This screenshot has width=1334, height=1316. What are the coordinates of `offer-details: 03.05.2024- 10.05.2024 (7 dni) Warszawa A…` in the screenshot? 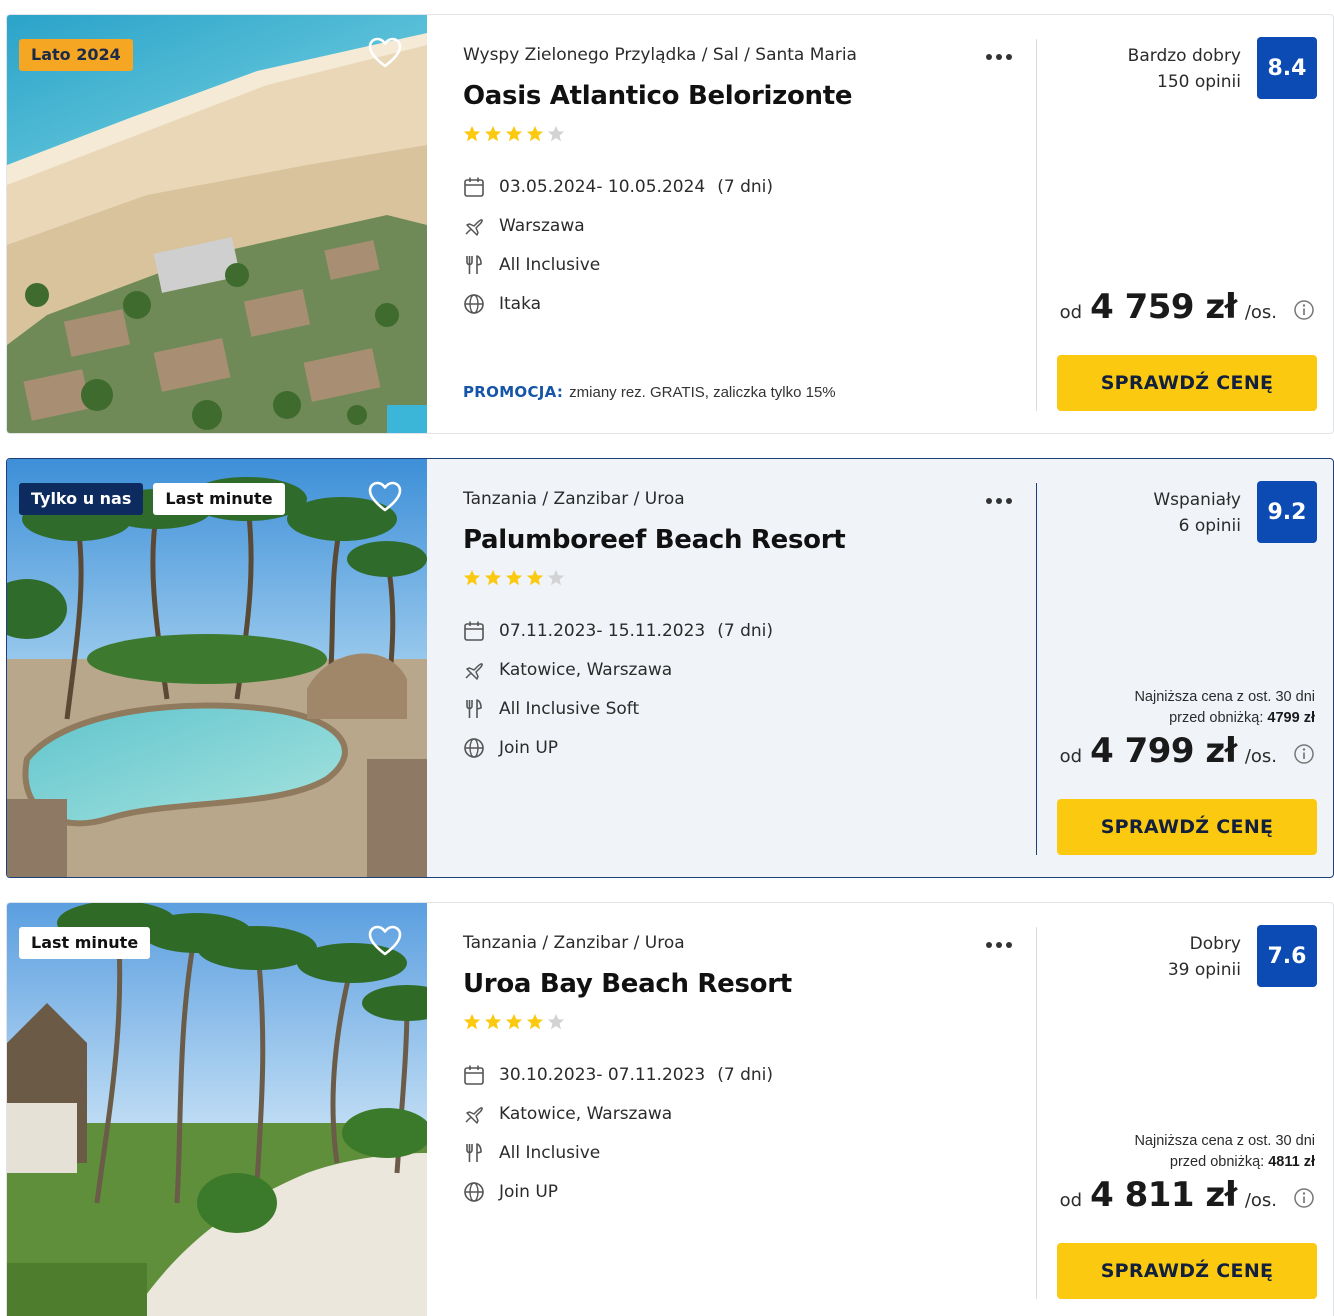 It's located at (618, 245).